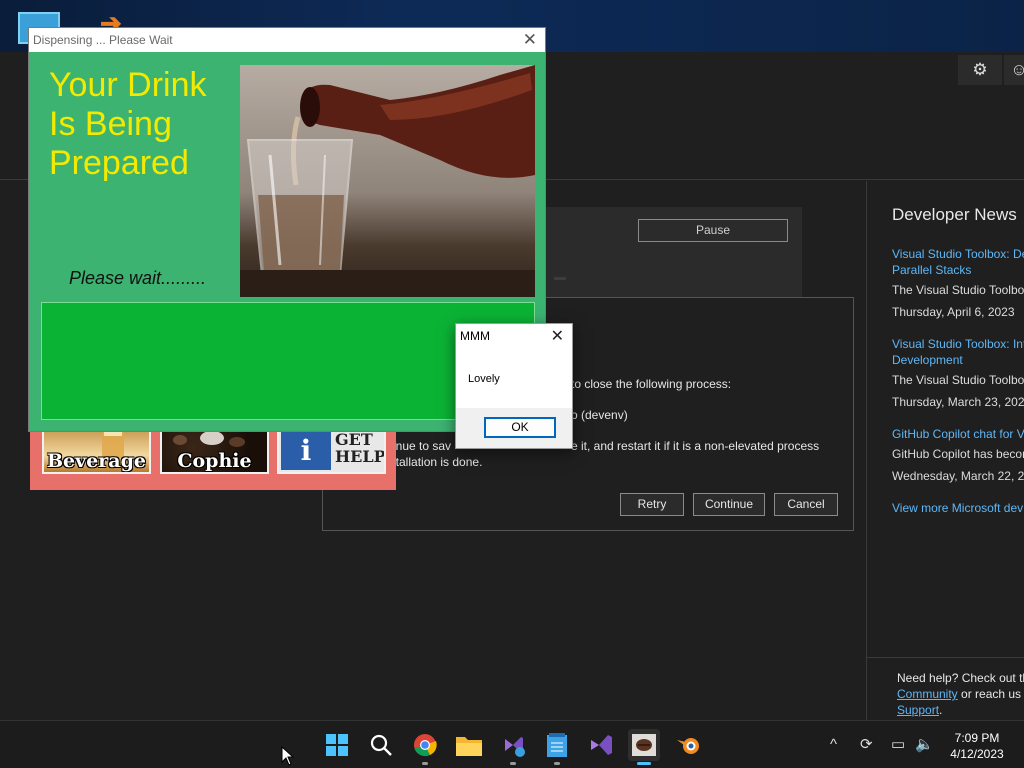 The height and width of the screenshot is (768, 1024). I want to click on support-link: Support, so click(918, 710).